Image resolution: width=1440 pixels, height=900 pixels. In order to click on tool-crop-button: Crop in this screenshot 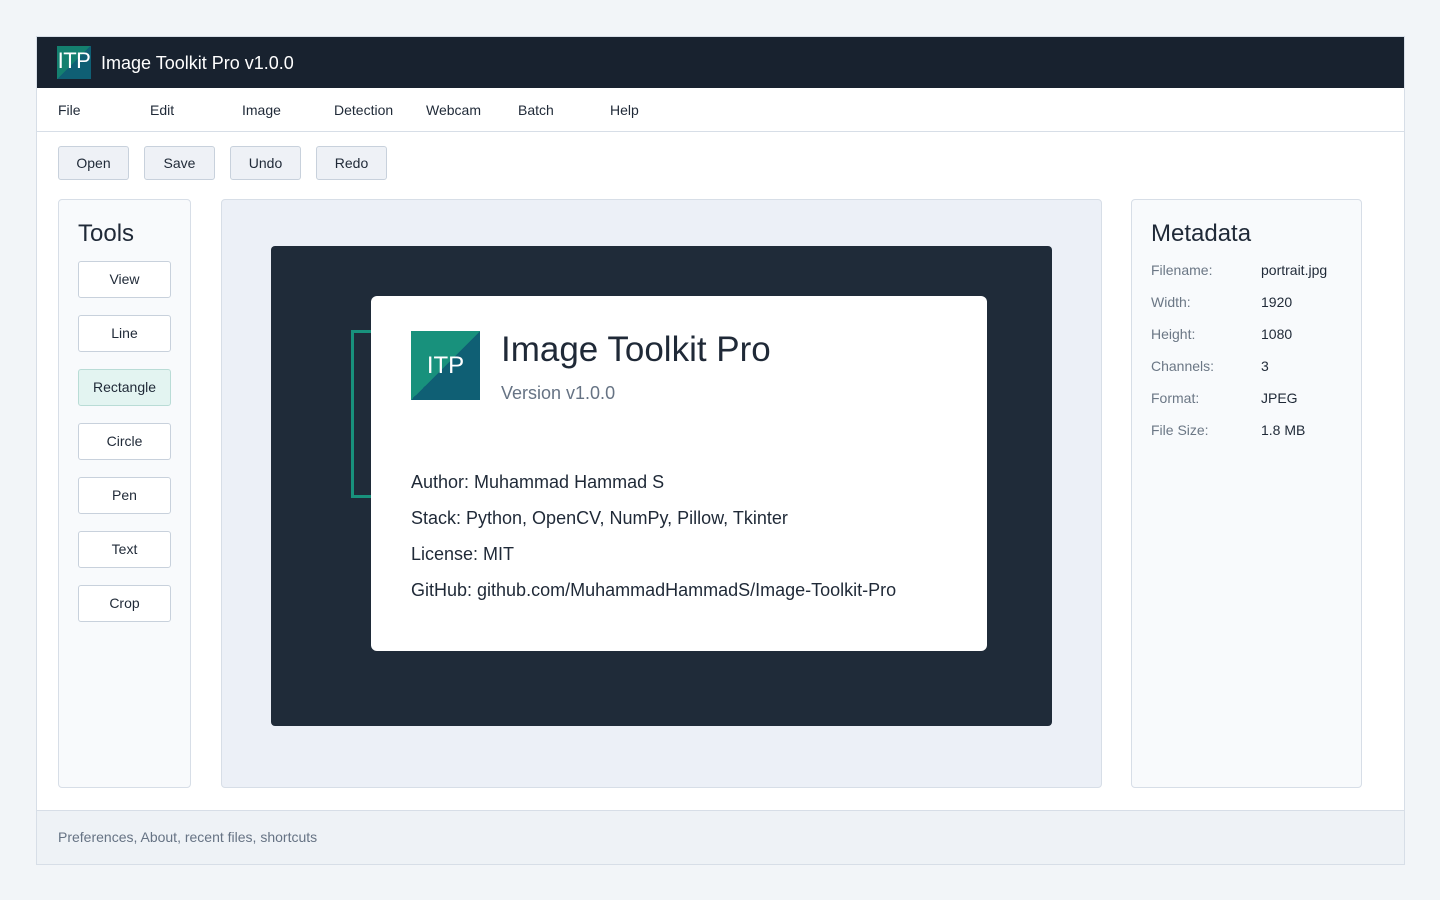, I will do `click(124, 603)`.